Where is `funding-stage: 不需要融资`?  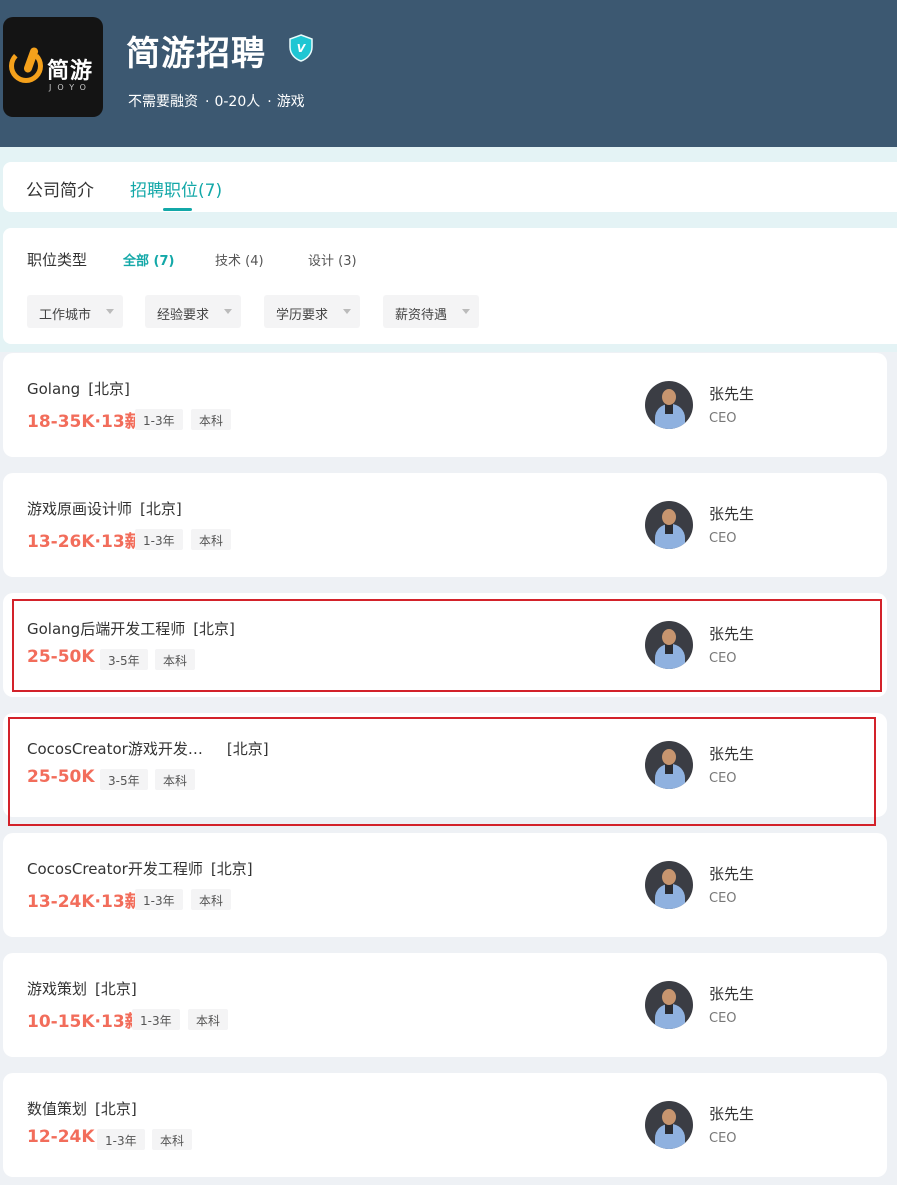
funding-stage: 不需要融资 is located at coordinates (163, 102).